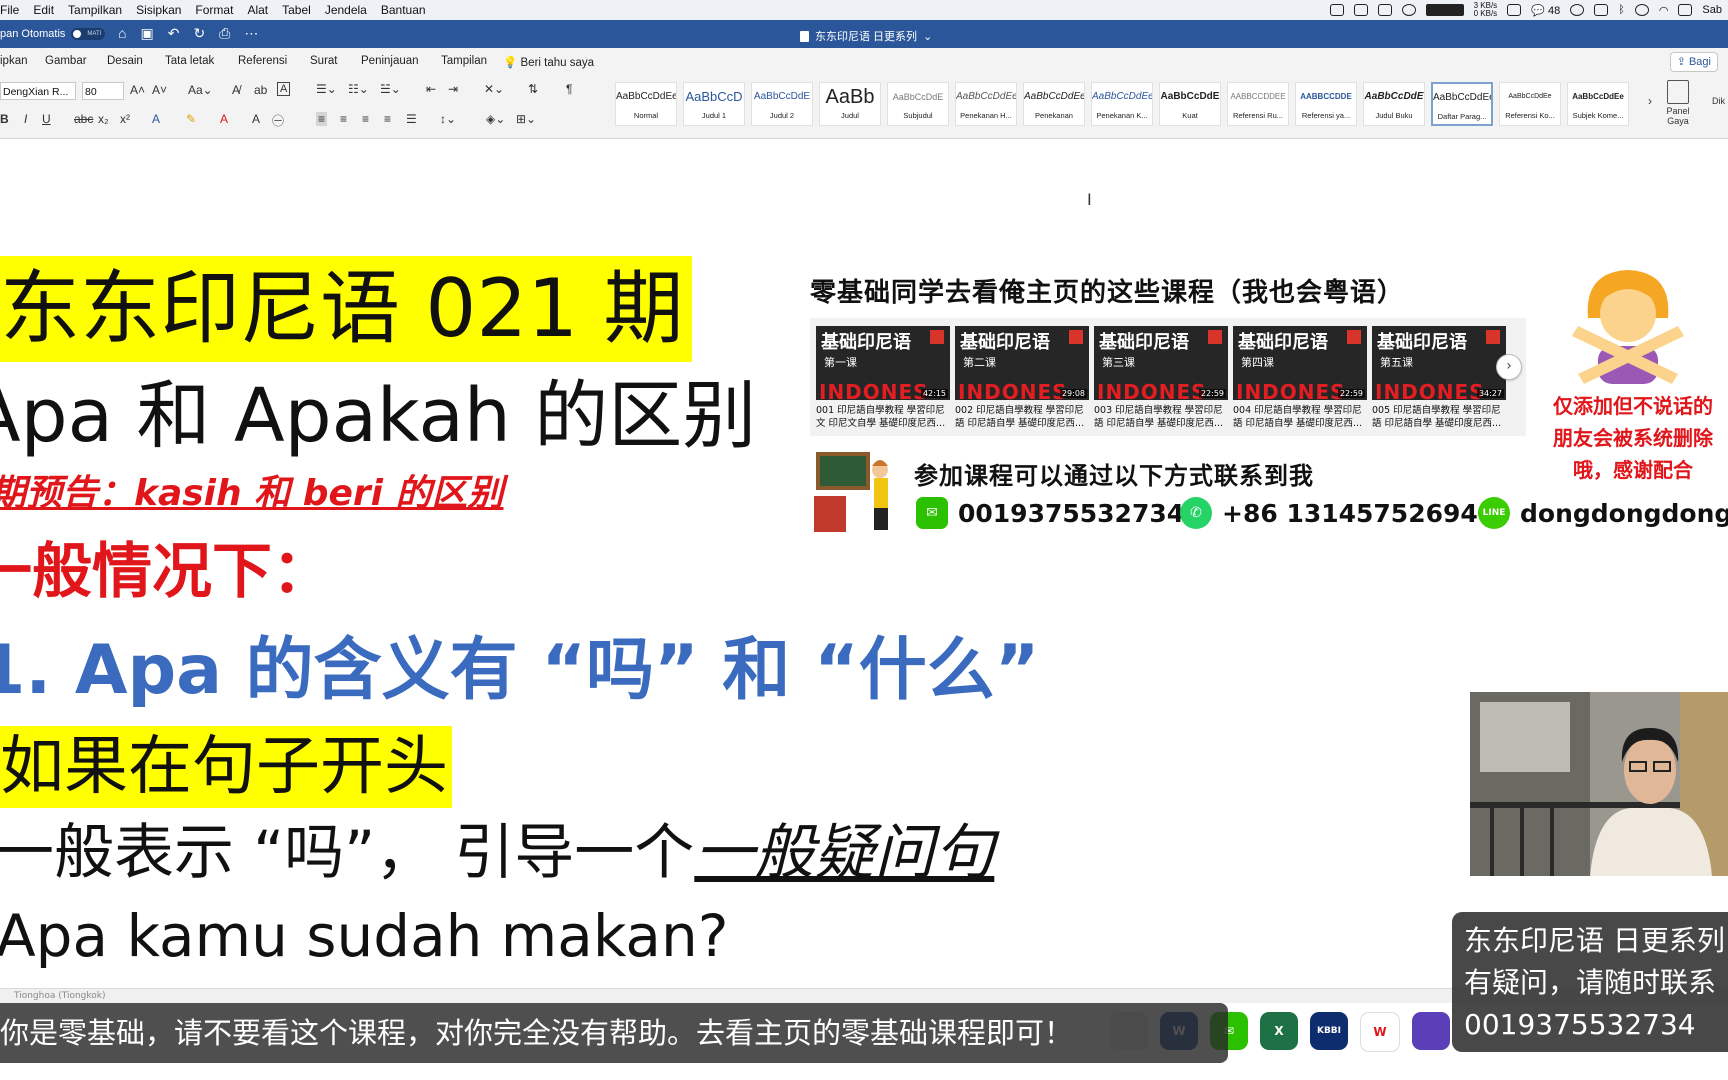  What do you see at coordinates (1545, 10) in the screenshot?
I see `wechat-status-icon: 💬 48` at bounding box center [1545, 10].